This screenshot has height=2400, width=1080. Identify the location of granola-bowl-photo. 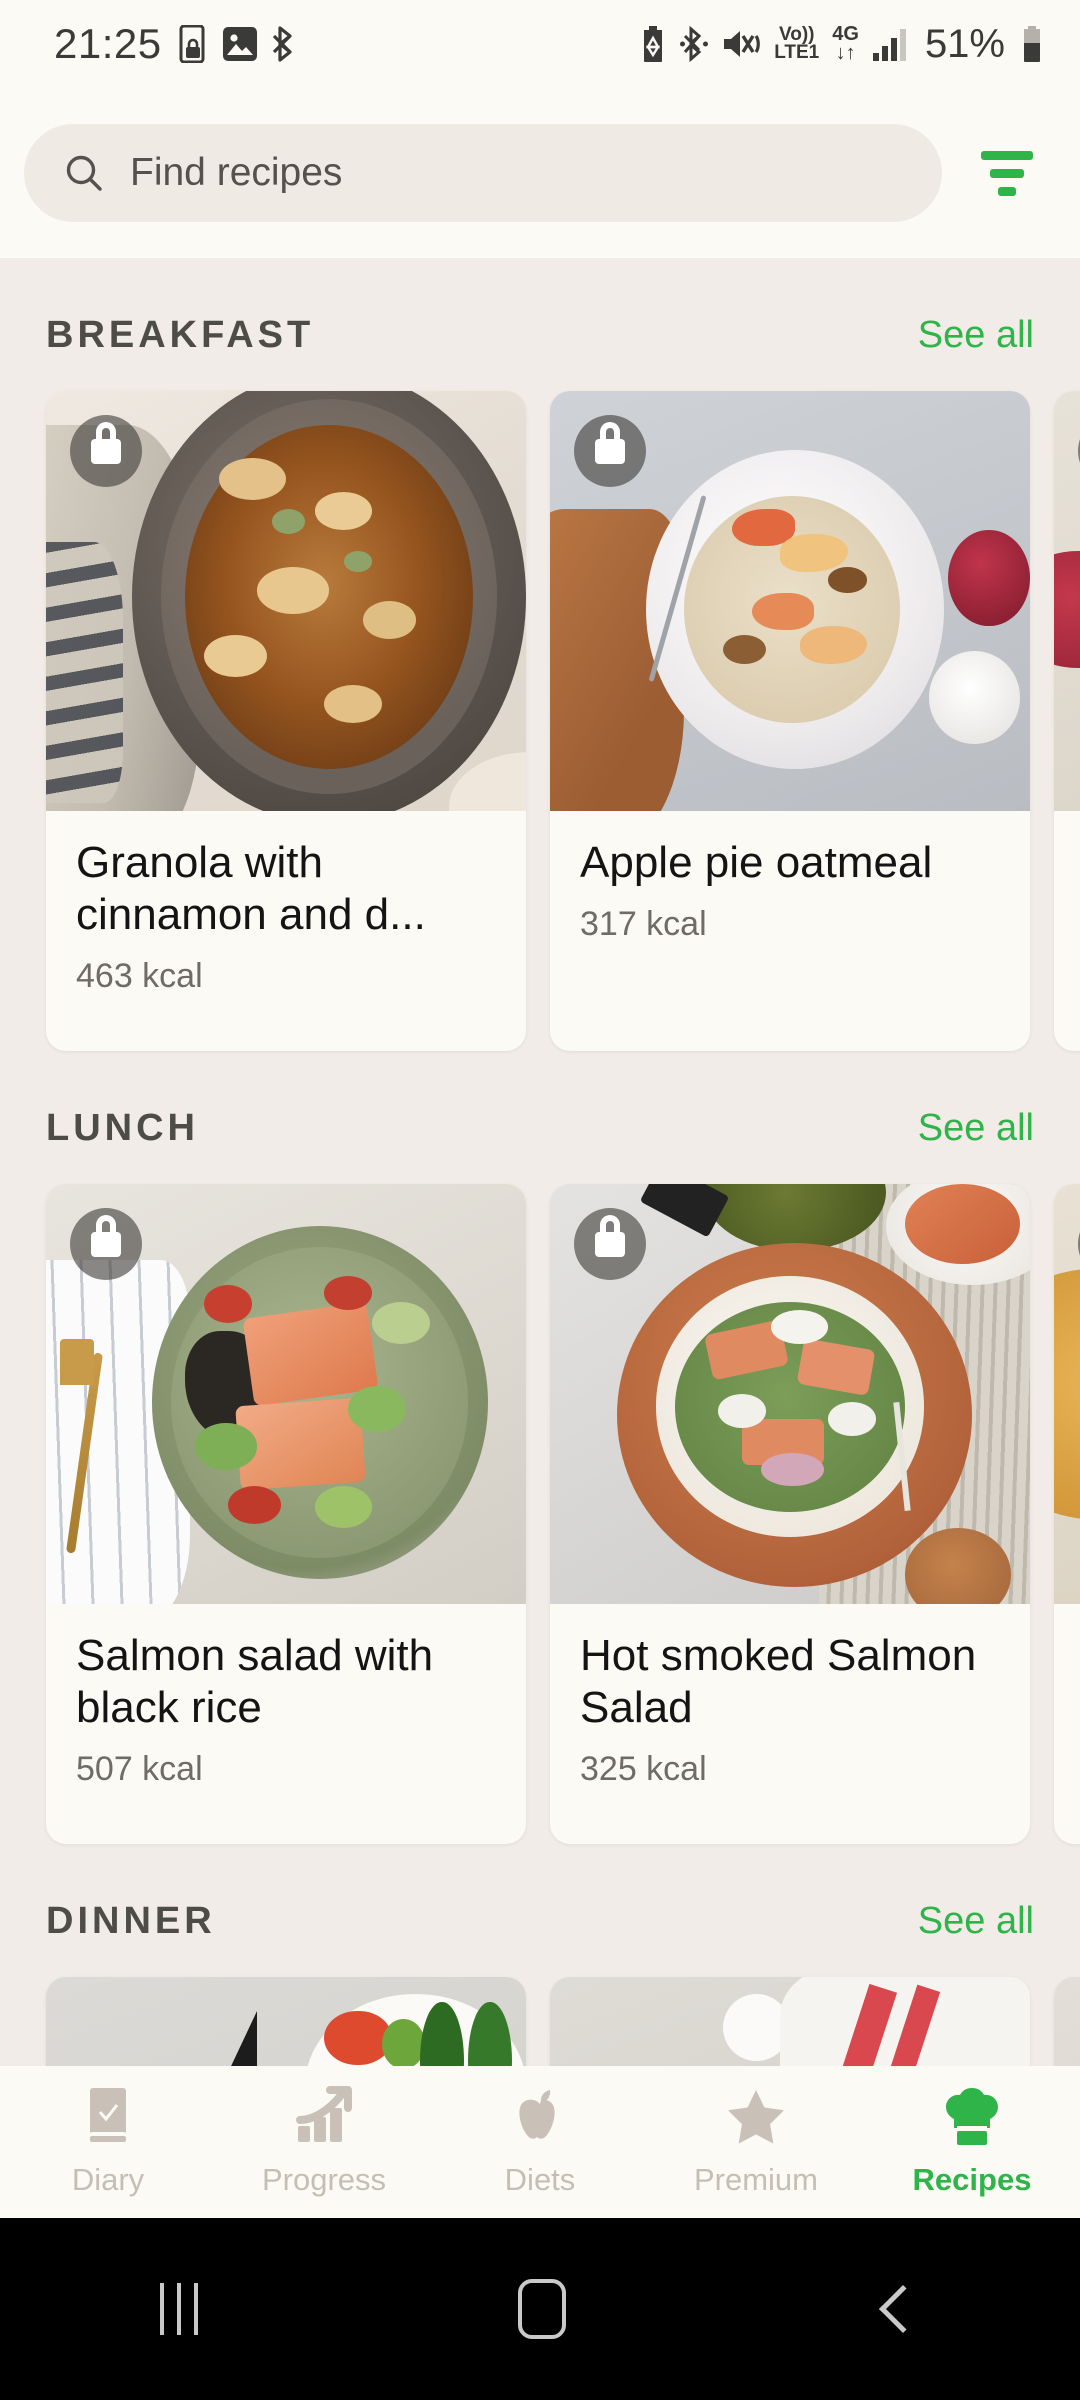
(286, 601).